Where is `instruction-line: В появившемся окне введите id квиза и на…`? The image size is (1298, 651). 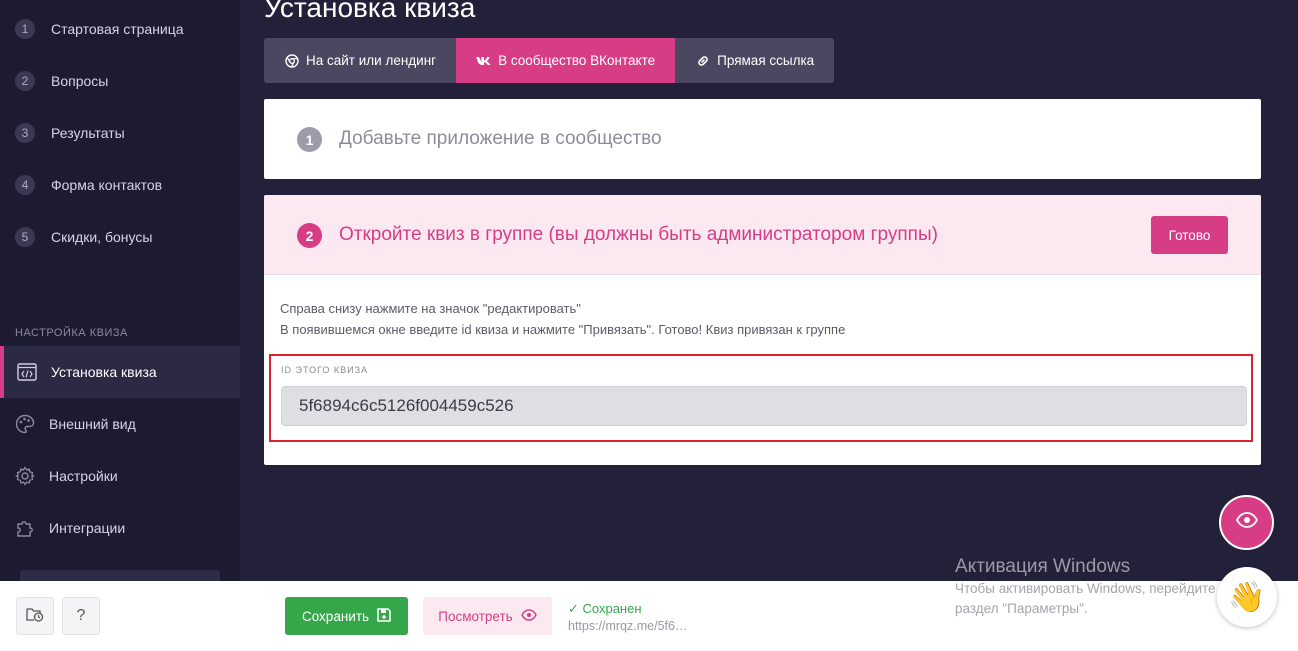 instruction-line: В появившемся окне введите id квиза и на… is located at coordinates (563, 329).